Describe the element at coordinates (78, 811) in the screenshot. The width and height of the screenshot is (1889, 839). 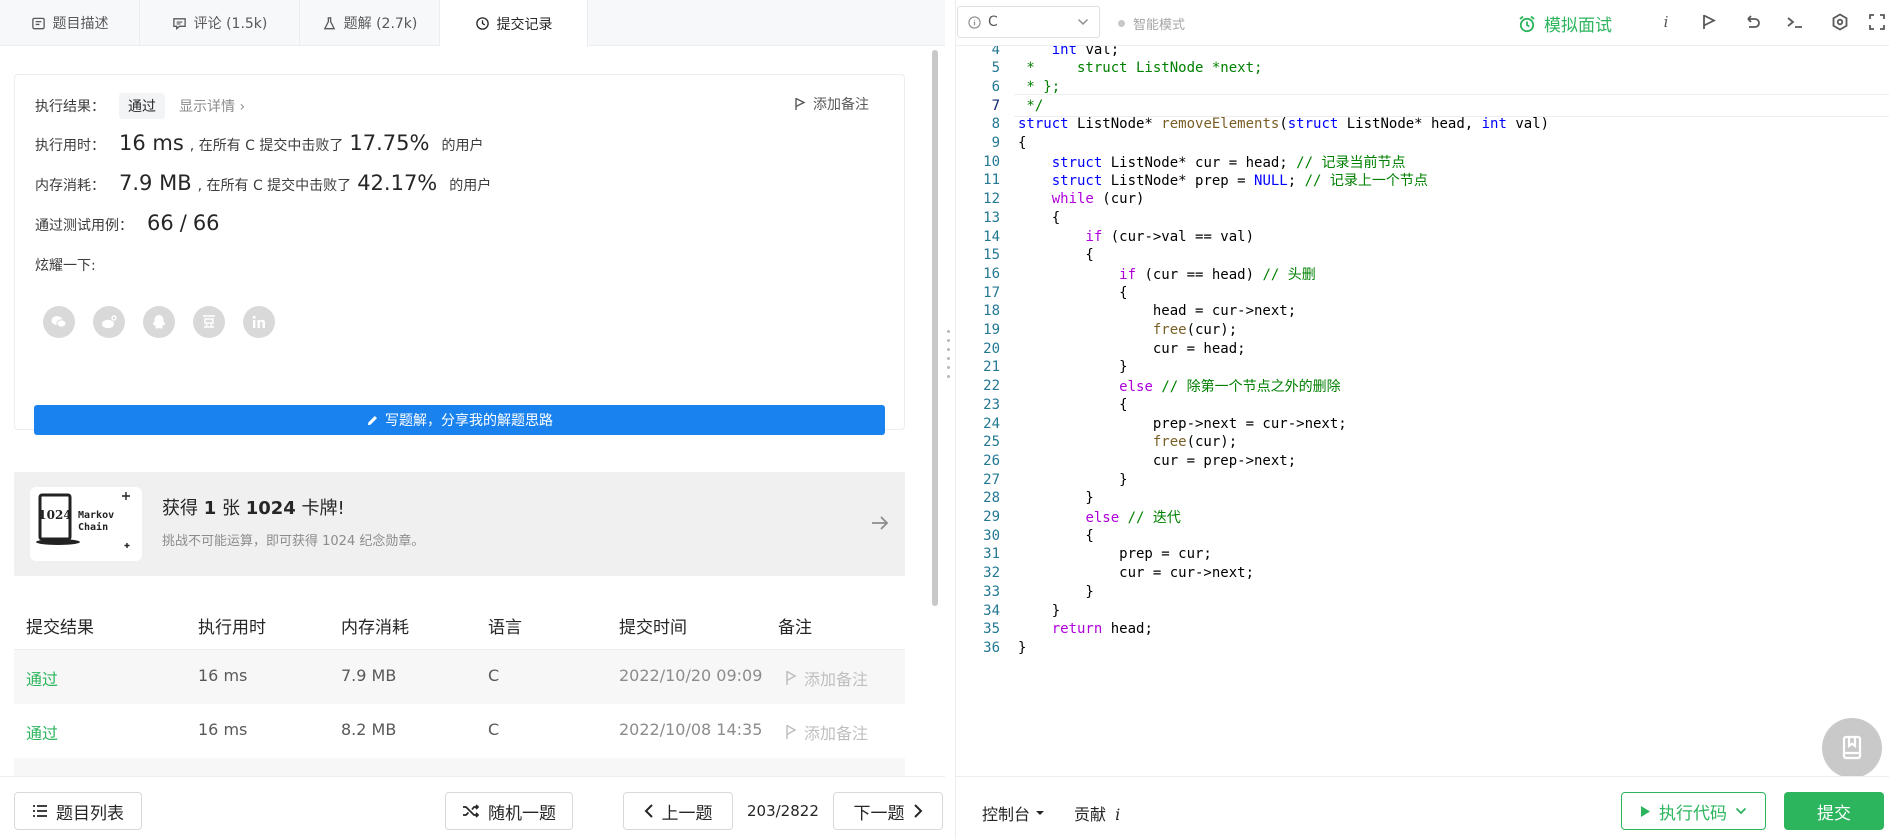
I see `problem-list-button: 题目列表` at that location.